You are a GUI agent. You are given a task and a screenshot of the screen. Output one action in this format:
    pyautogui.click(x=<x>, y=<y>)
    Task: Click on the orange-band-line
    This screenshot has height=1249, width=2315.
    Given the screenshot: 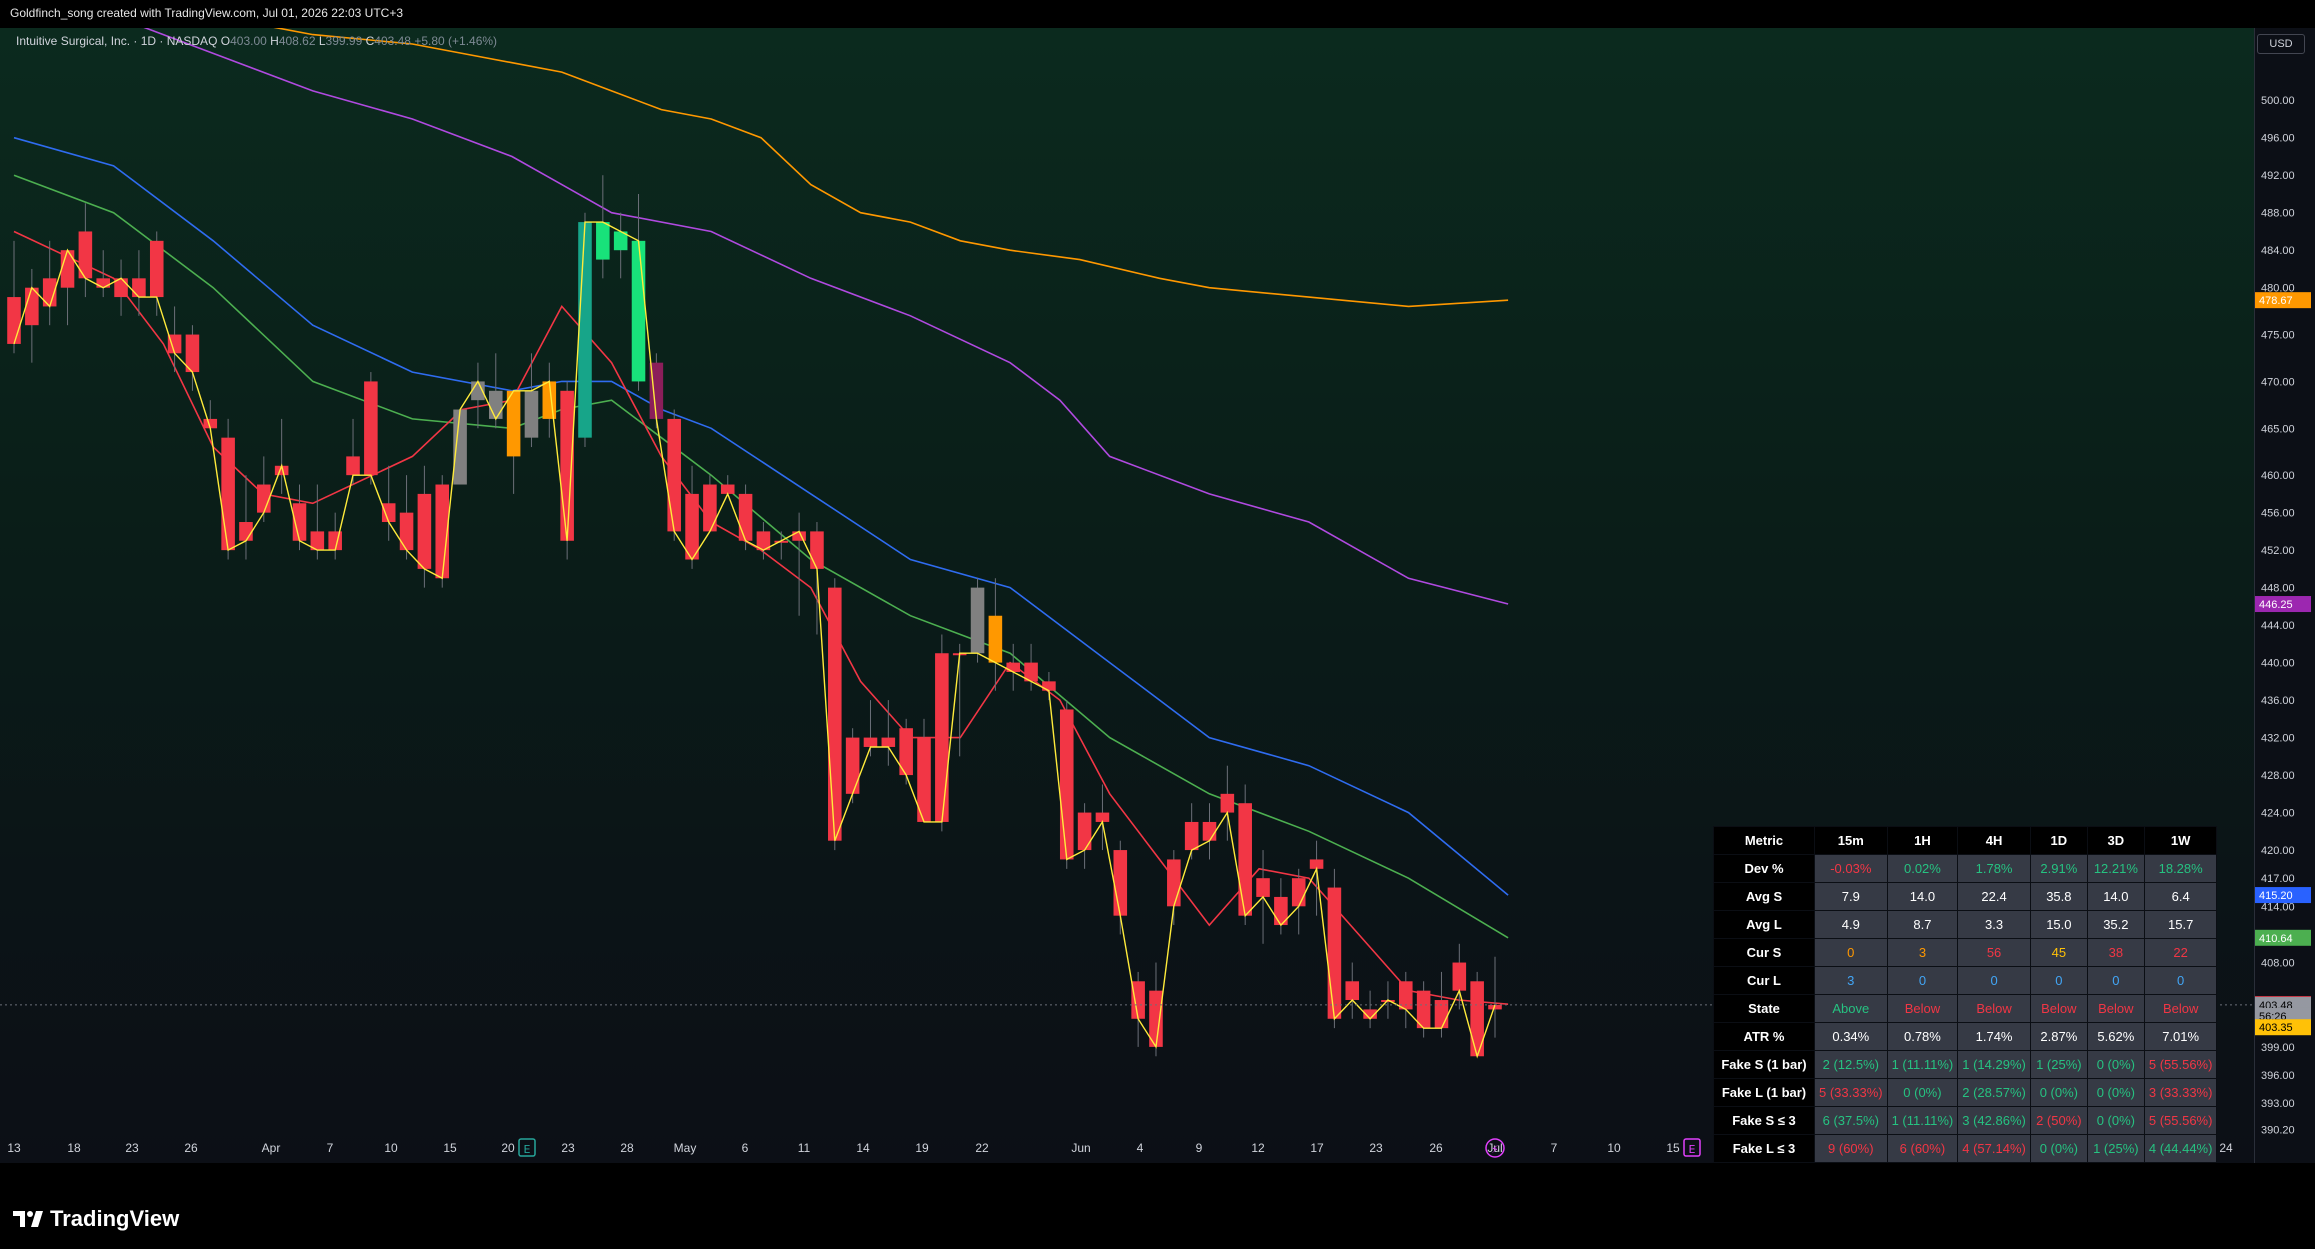 What is the action you would take?
    pyautogui.click(x=891, y=168)
    